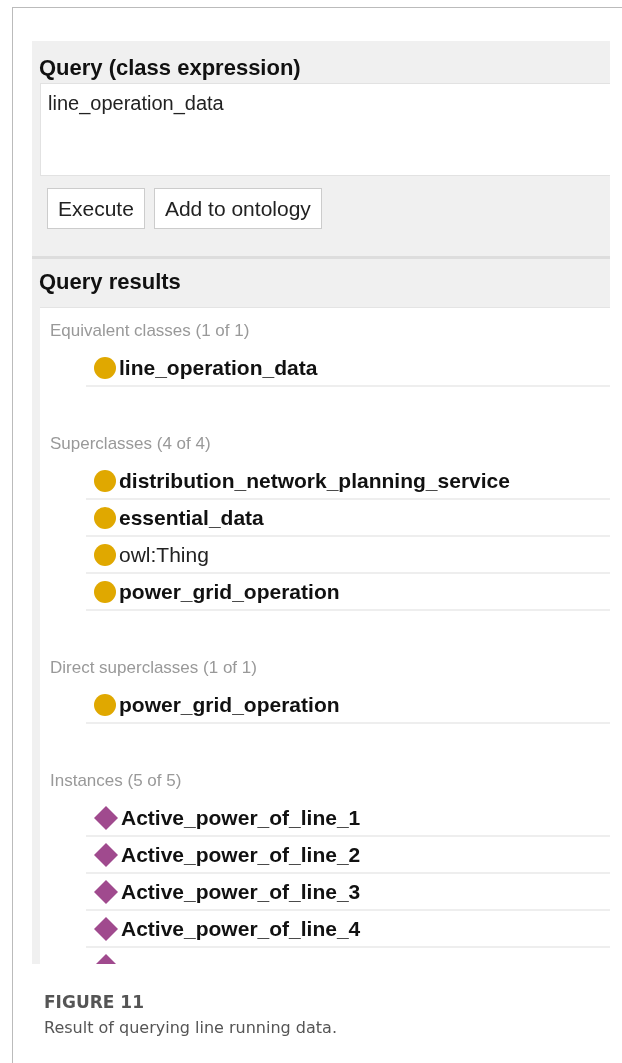 The width and height of the screenshot is (622, 1063). What do you see at coordinates (218, 367) in the screenshot?
I see `result-item: line_operation_data` at bounding box center [218, 367].